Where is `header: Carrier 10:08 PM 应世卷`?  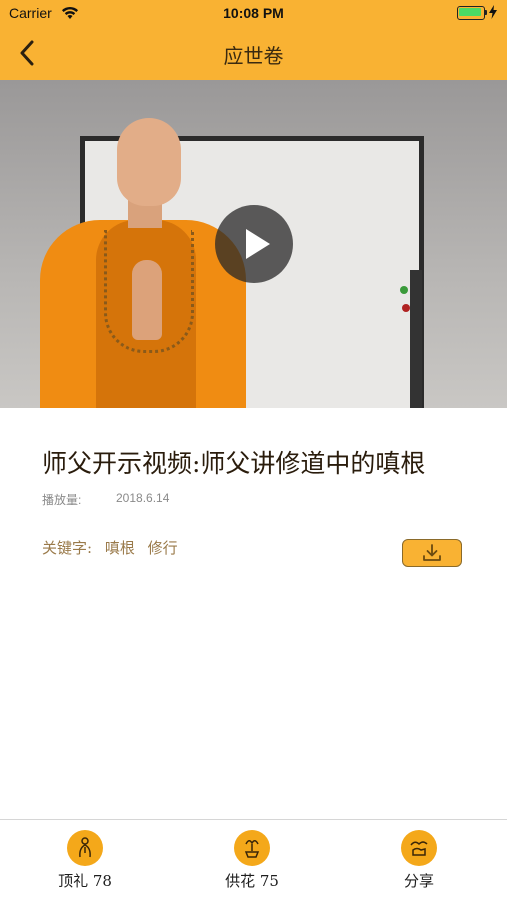
header: Carrier 10:08 PM 应世卷 is located at coordinates (253, 40).